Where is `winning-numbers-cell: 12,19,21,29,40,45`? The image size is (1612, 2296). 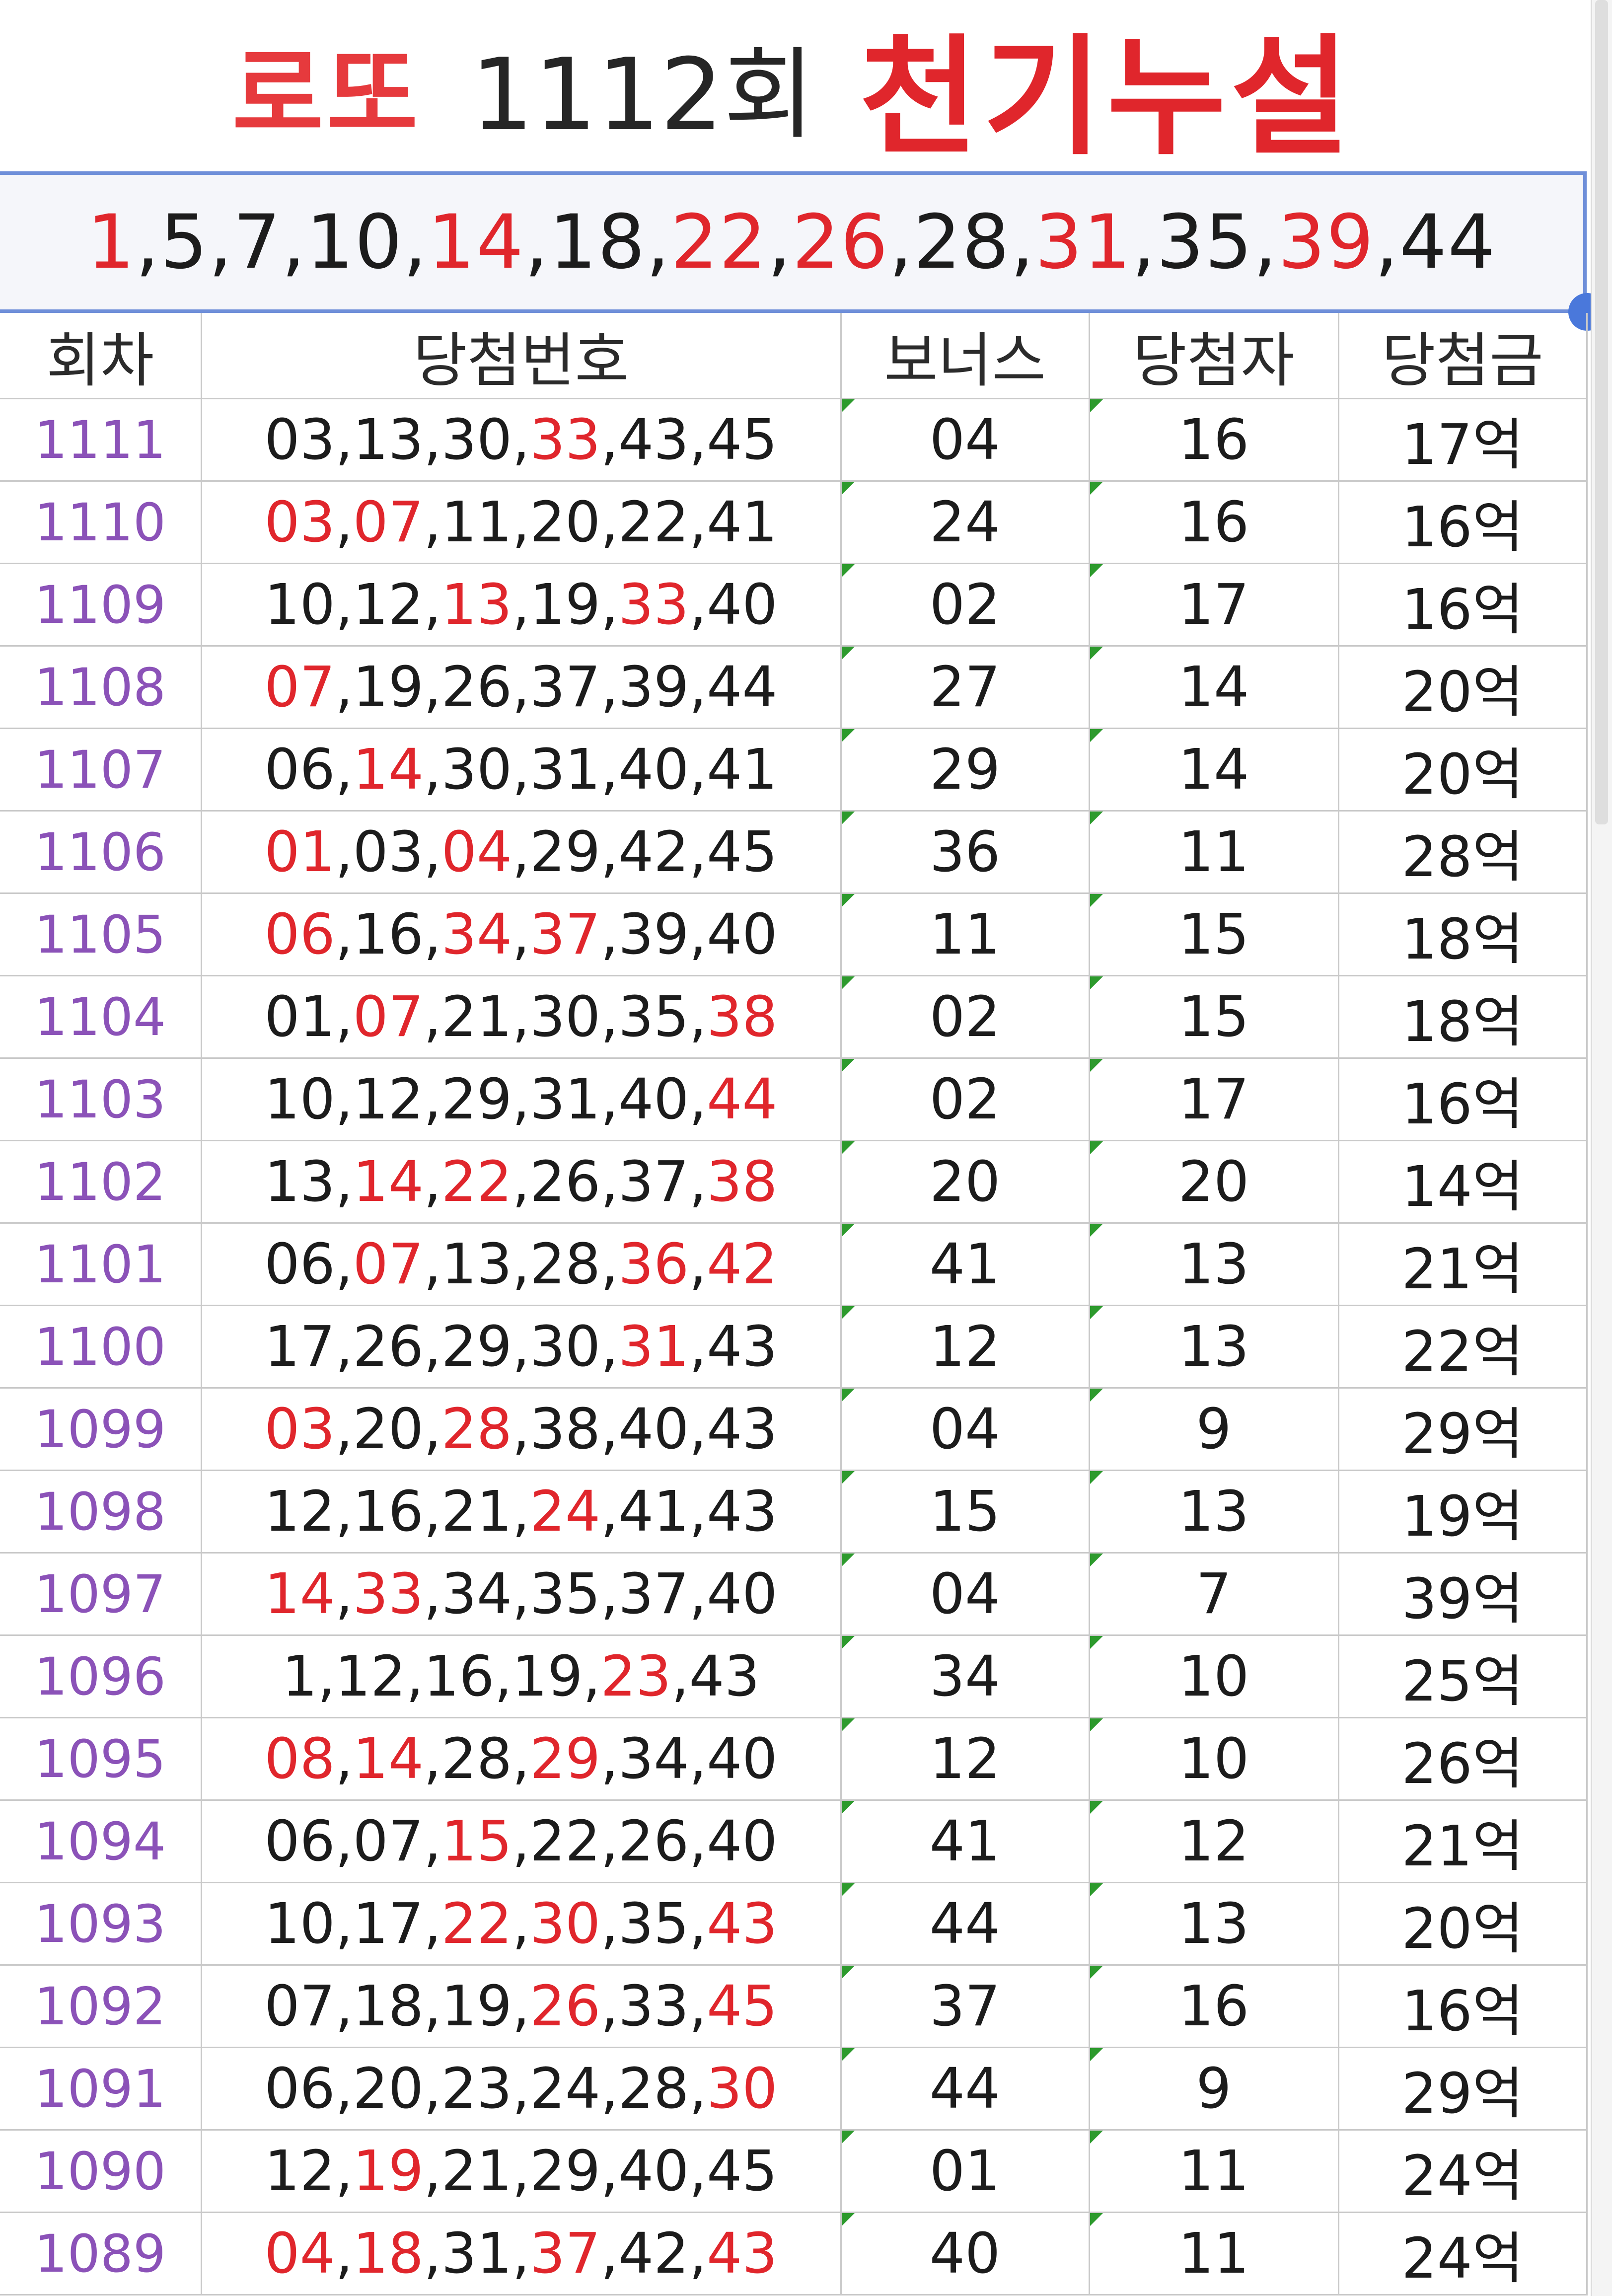 winning-numbers-cell: 12,19,21,29,40,45 is located at coordinates (521, 2171).